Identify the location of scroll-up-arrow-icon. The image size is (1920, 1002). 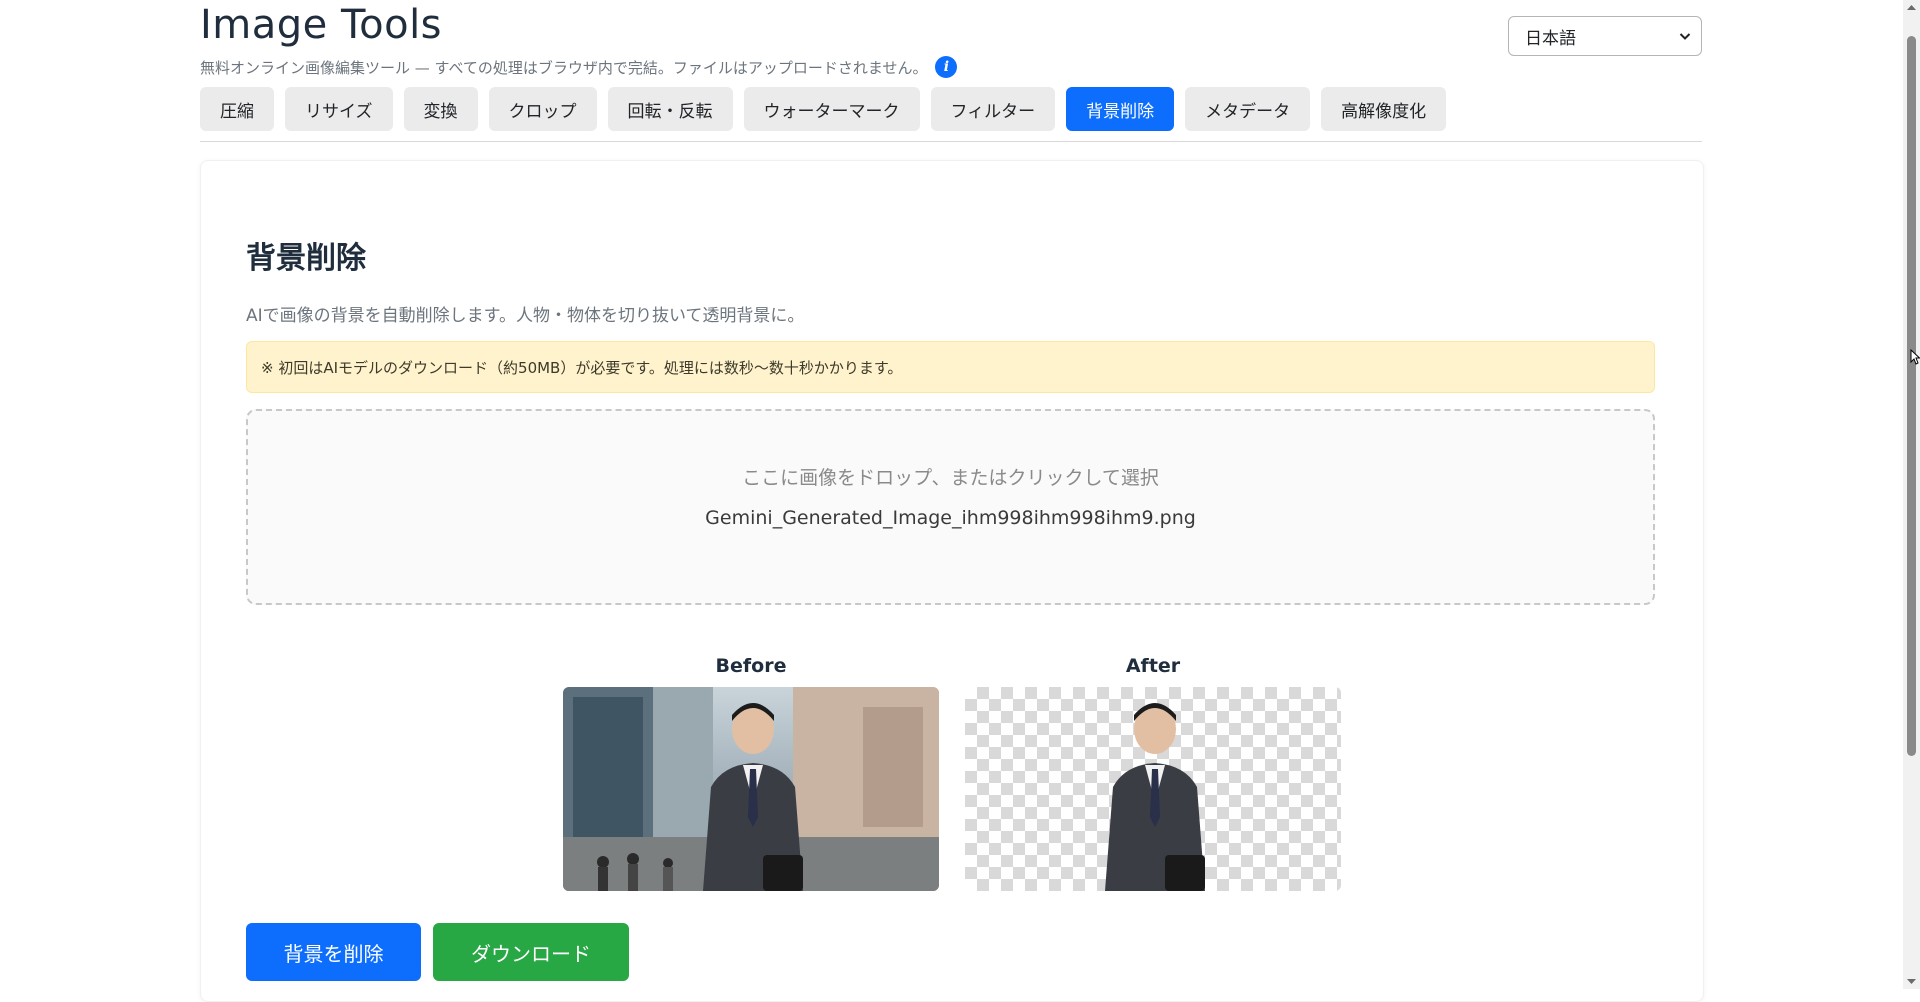
(1911, 7).